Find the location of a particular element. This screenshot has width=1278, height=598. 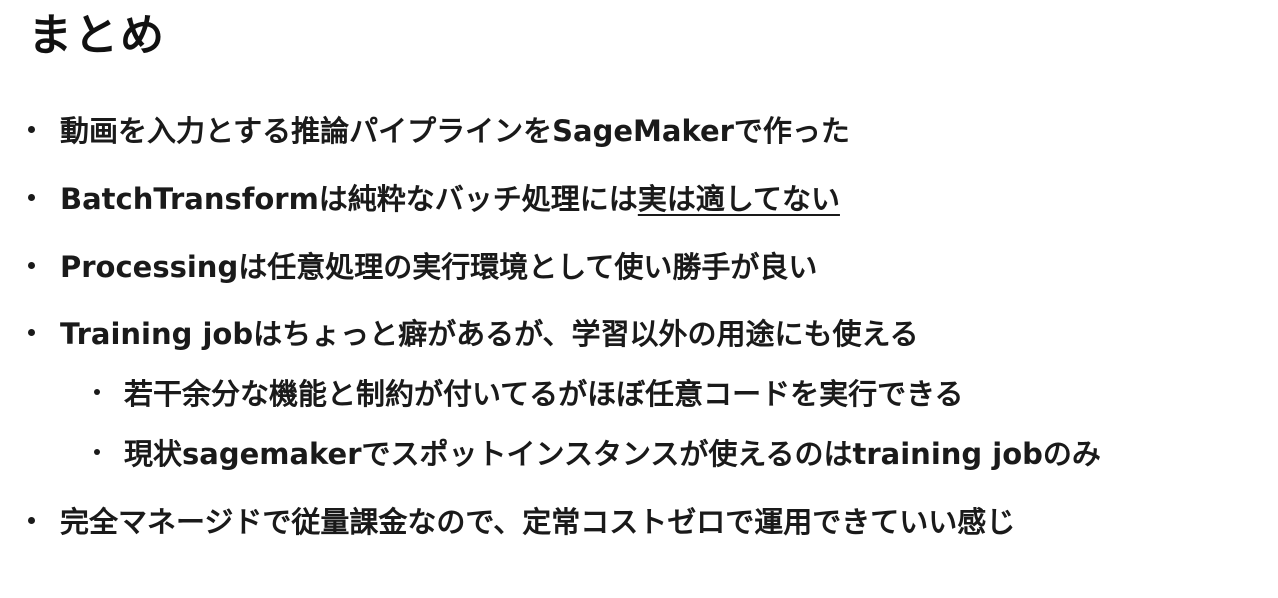

bullet-item: Processingは任意処理の実行環境として使い勝手が良い is located at coordinates (422, 265).